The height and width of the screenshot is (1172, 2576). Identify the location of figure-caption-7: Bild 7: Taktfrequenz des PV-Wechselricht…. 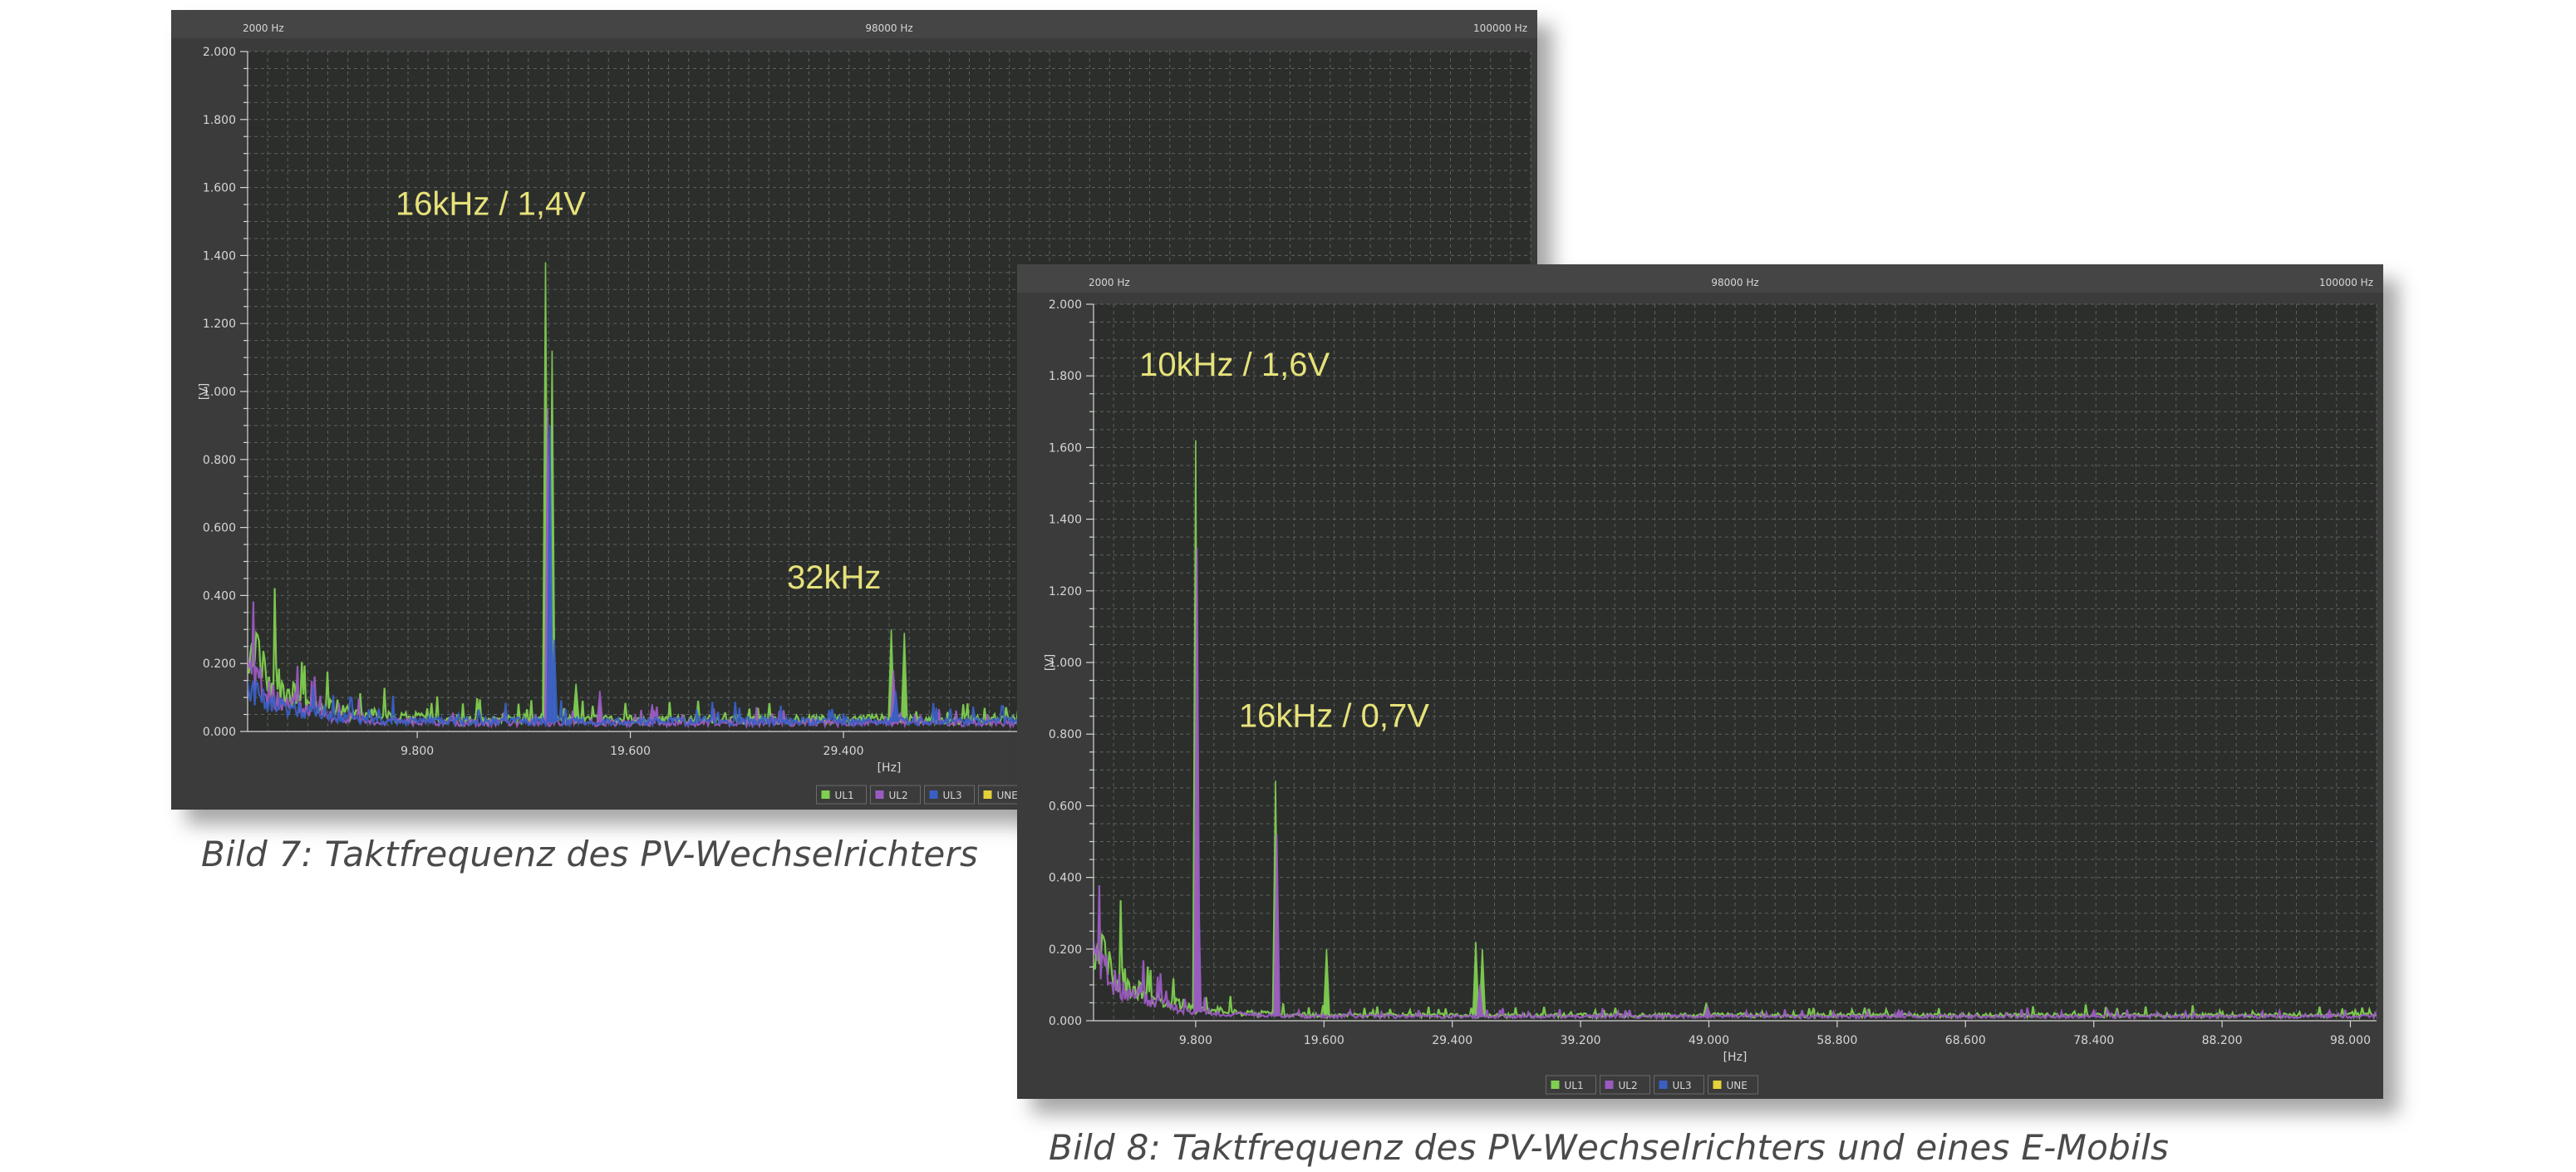
(590, 854).